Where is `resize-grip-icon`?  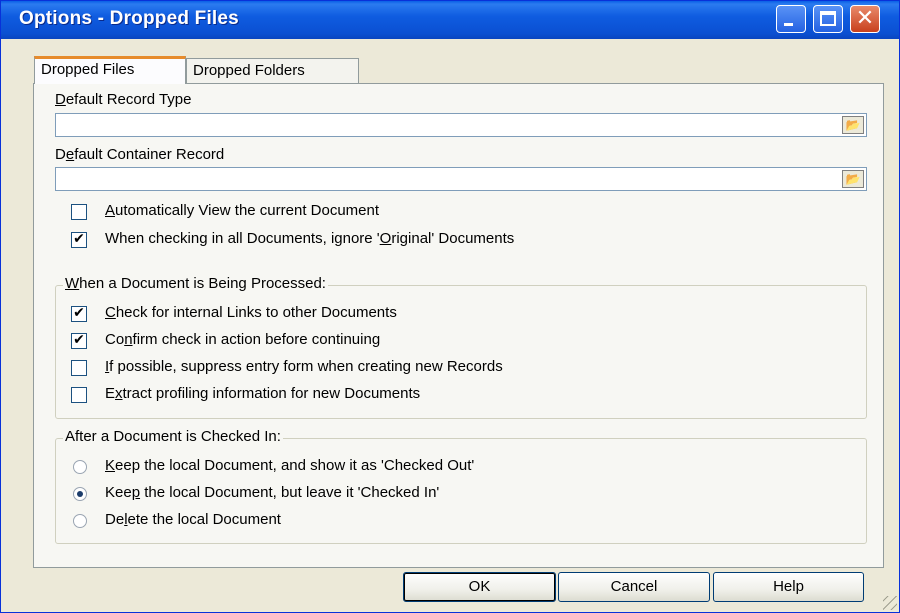
resize-grip-icon is located at coordinates (890, 603).